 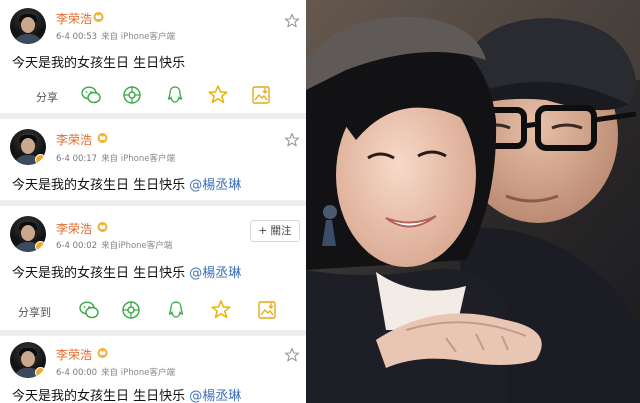 What do you see at coordinates (47, 97) in the screenshot?
I see `share-label: 分享` at bounding box center [47, 97].